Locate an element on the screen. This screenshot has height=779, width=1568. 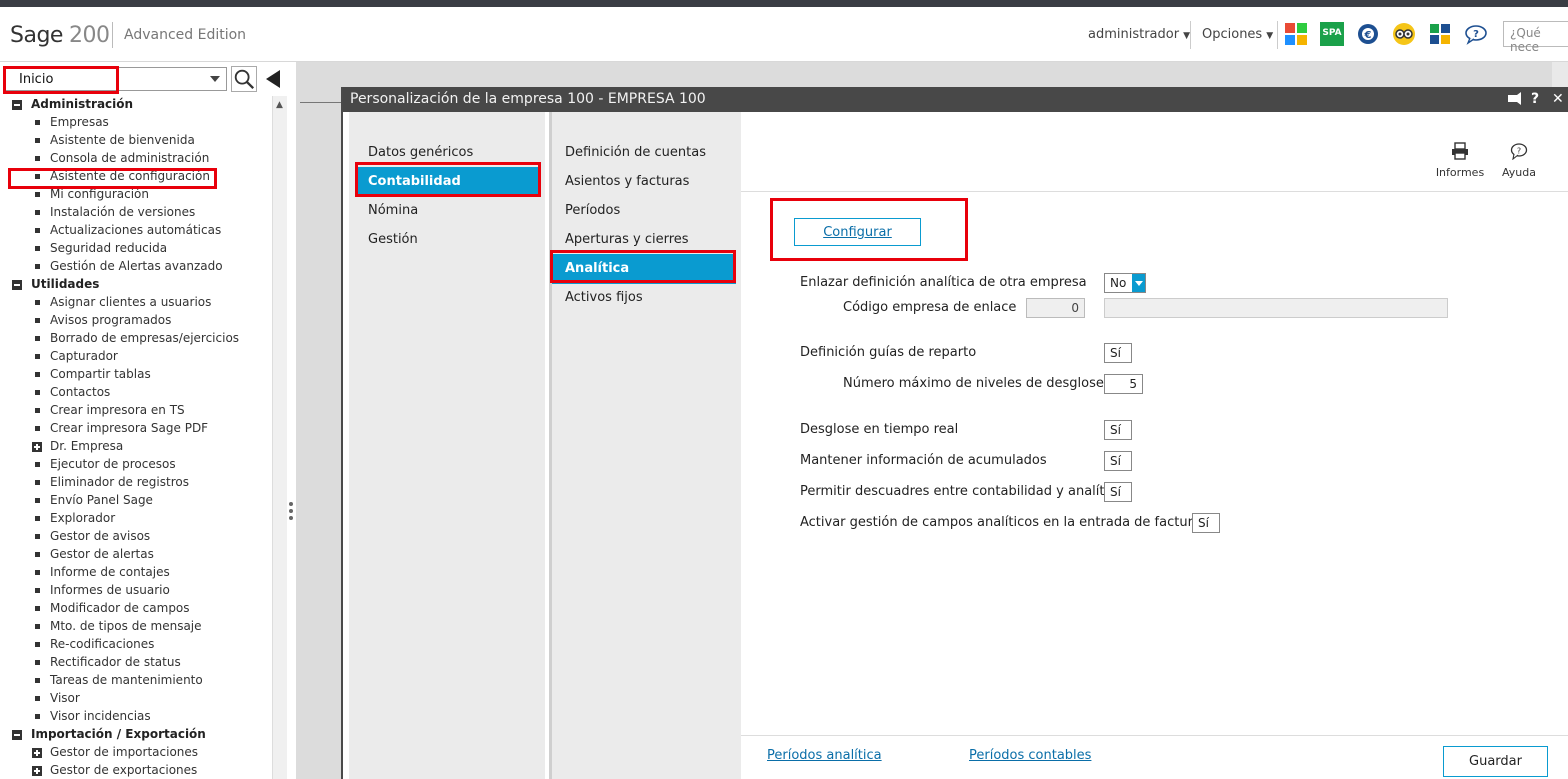
tree-item-label: Ejecutor de procesos is located at coordinates (113, 464).